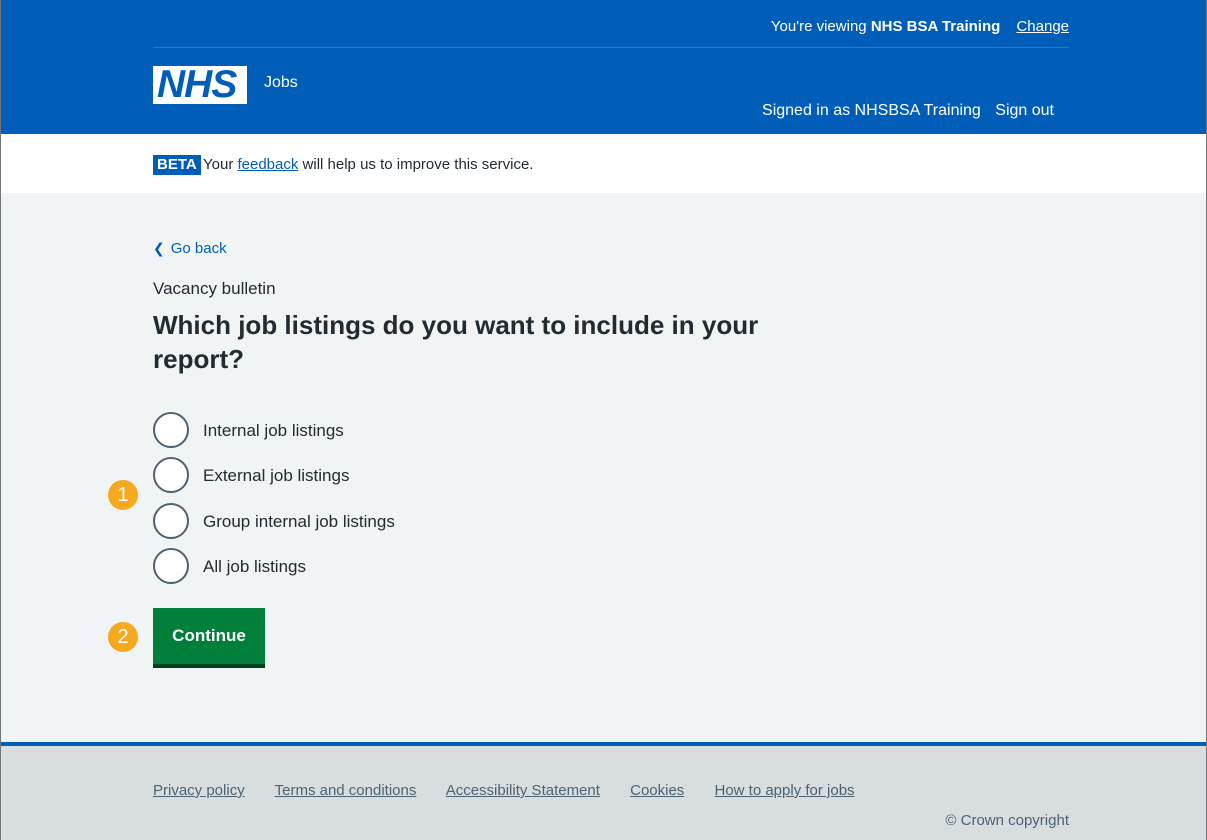  I want to click on footer-link-cookies: Cookies, so click(657, 790).